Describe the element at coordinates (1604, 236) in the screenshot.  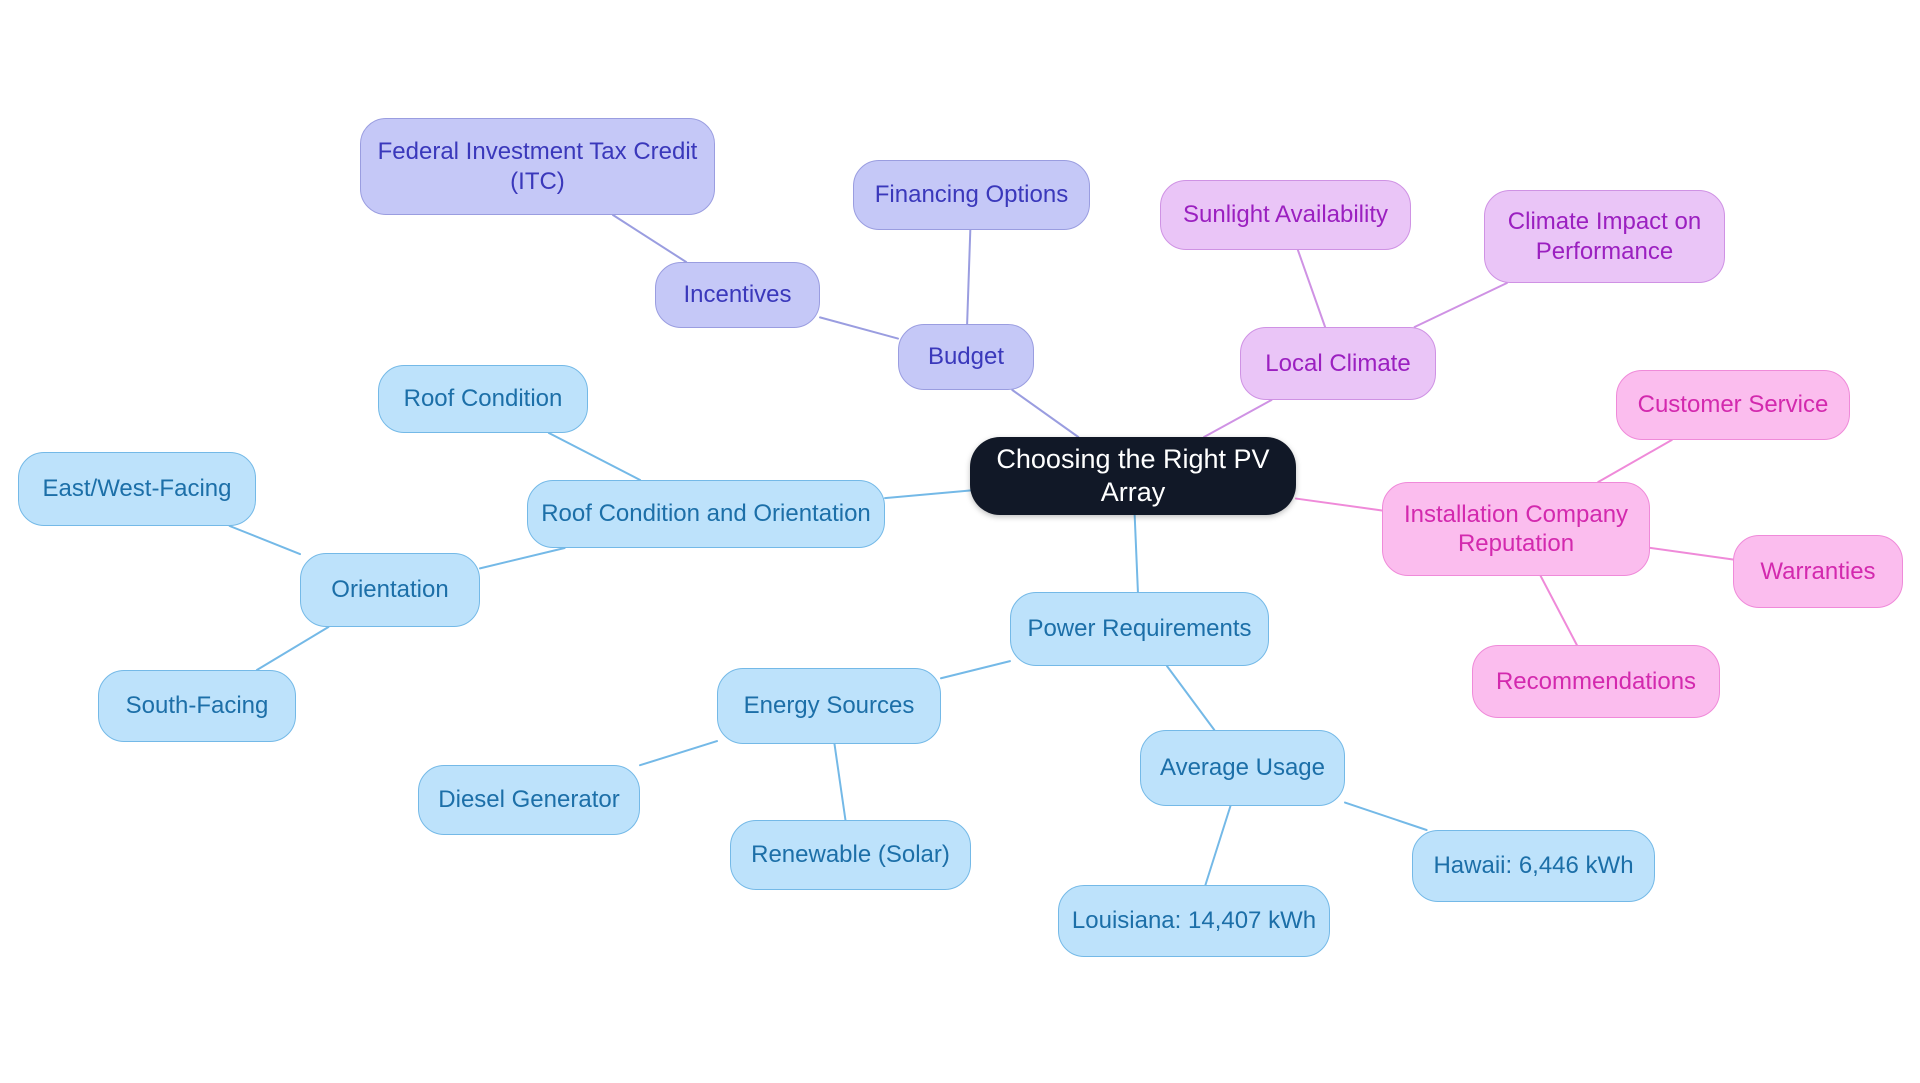
I see `mindmap-node-climateimp: Climate Impact on Performance` at that location.